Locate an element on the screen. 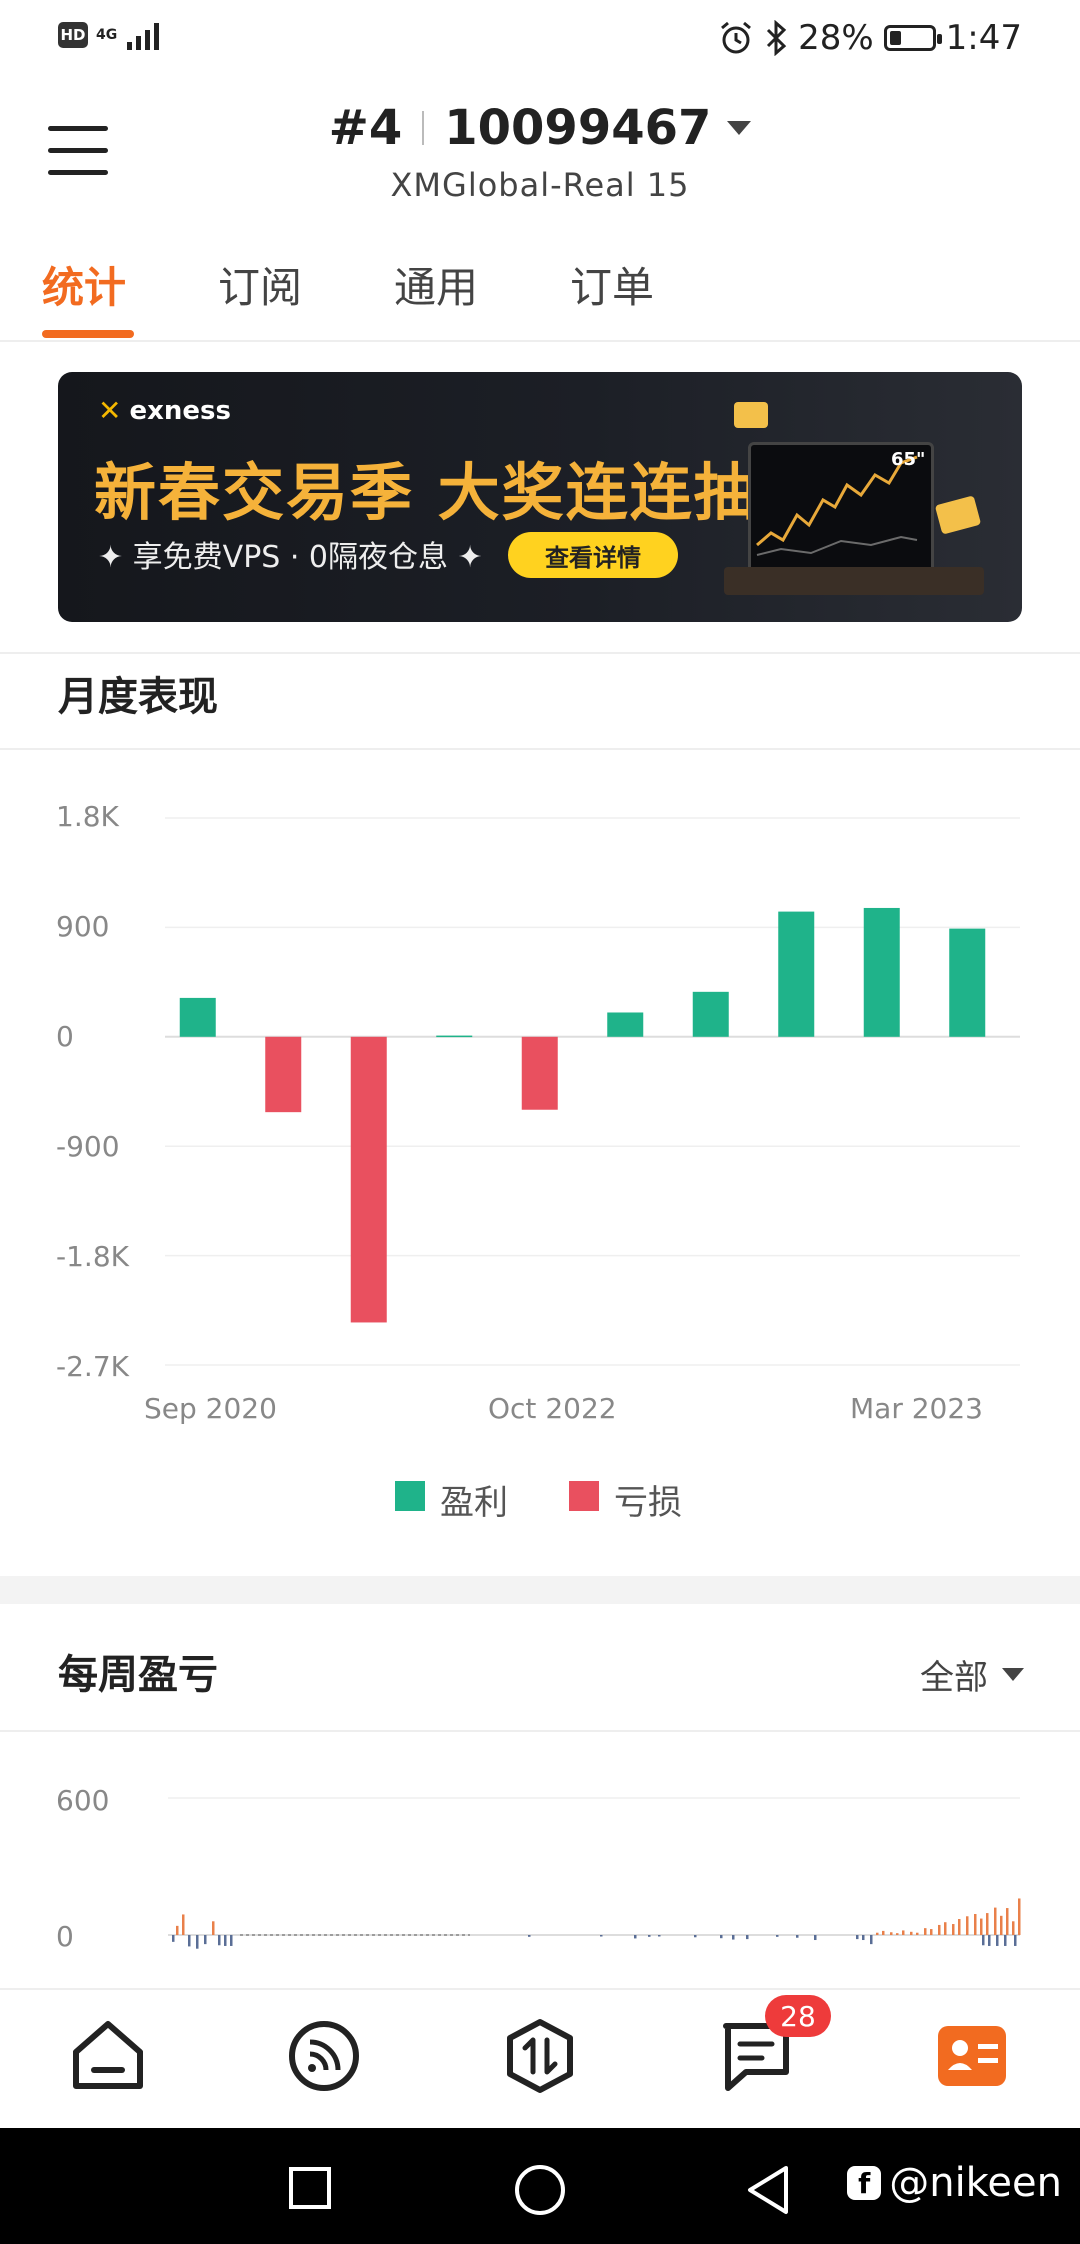 Image resolution: width=1080 pixels, height=2244 pixels. section-gap is located at coordinates (540, 1590).